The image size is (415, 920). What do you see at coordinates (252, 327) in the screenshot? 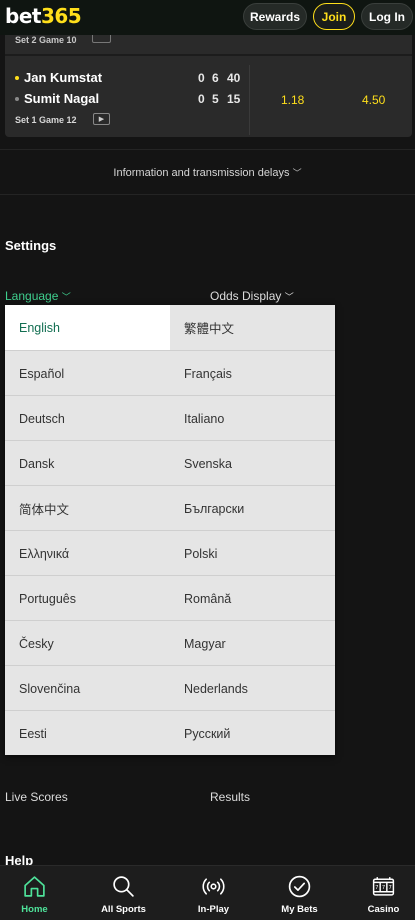
I see `language-option-traditional-chinese: 繁體中文` at bounding box center [252, 327].